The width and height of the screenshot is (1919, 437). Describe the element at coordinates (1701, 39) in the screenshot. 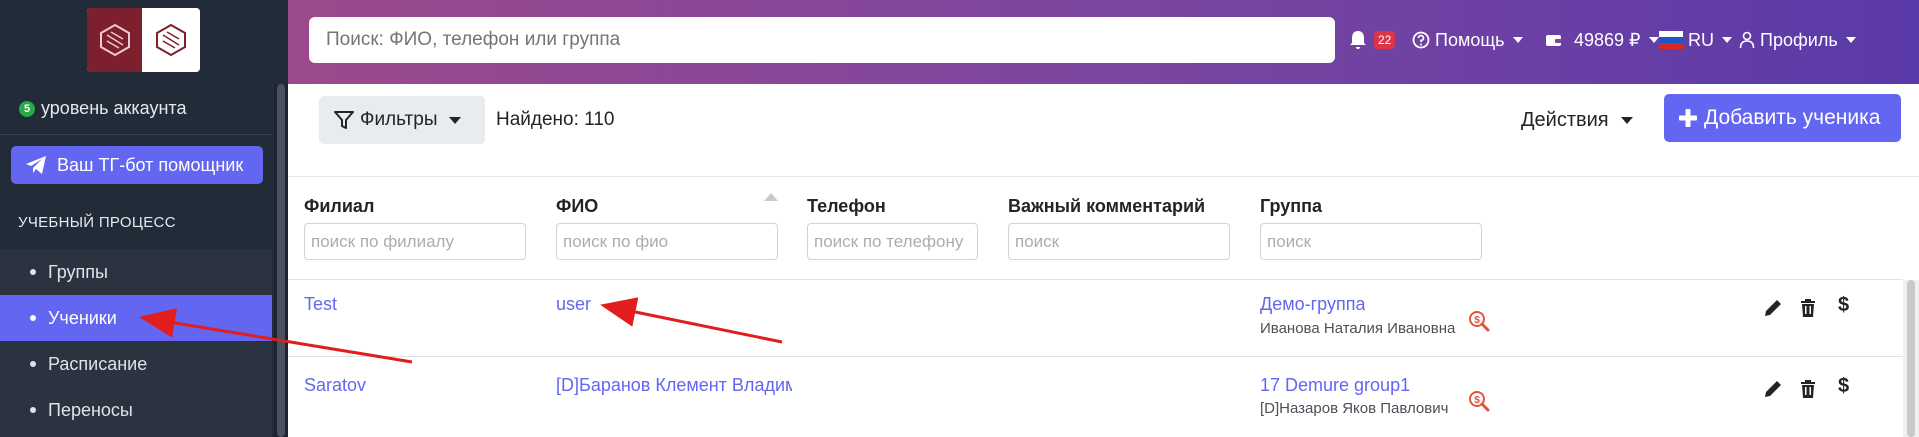

I see `language-label: RU` at that location.